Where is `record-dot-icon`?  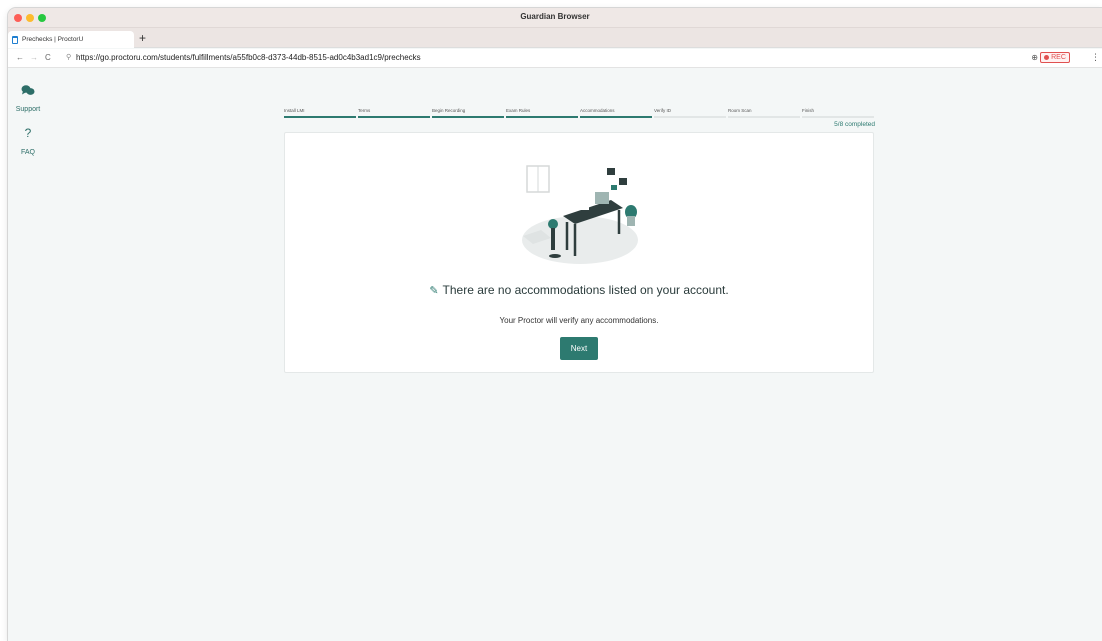
record-dot-icon is located at coordinates (1047, 57).